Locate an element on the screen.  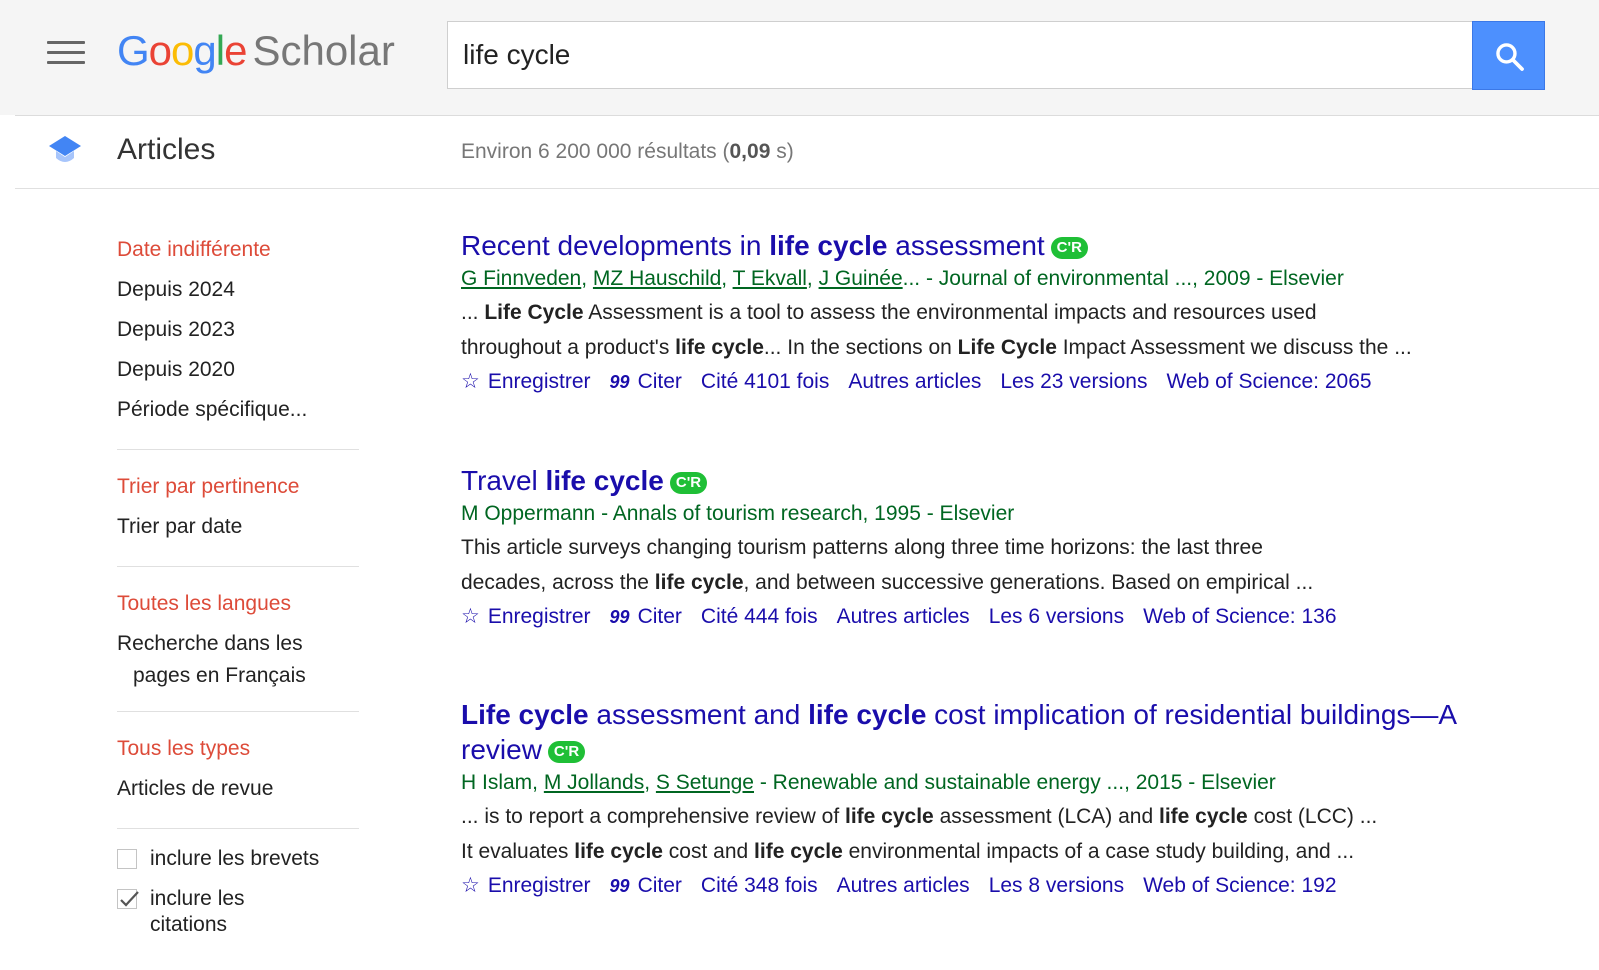
author-plain: M Oppermann is located at coordinates (528, 513).